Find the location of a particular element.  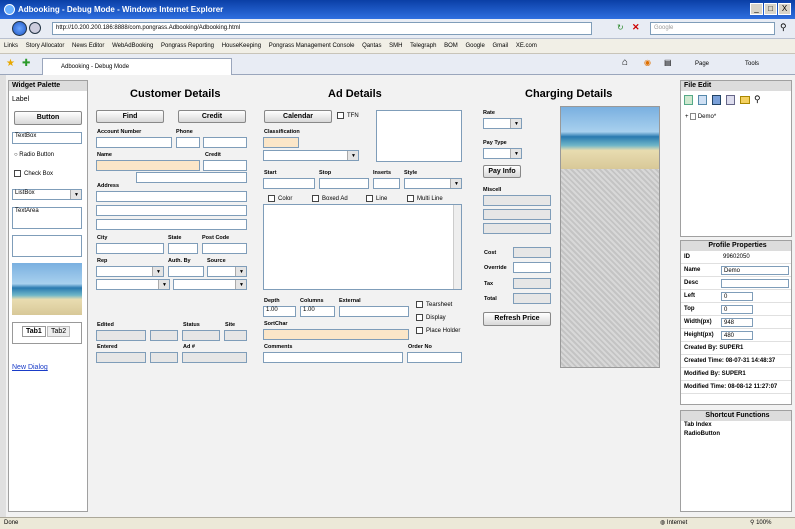

inserts-input is located at coordinates (386, 183).